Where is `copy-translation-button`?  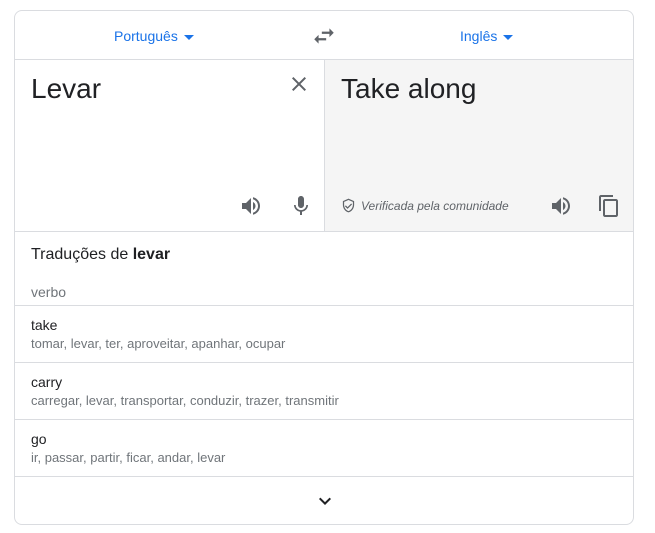
copy-translation-button is located at coordinates (609, 206).